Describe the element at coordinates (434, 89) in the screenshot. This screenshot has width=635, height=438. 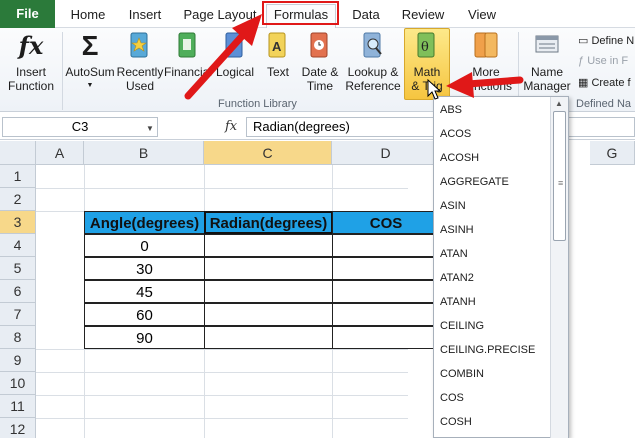
I see `mouse-cursor-icon` at that location.